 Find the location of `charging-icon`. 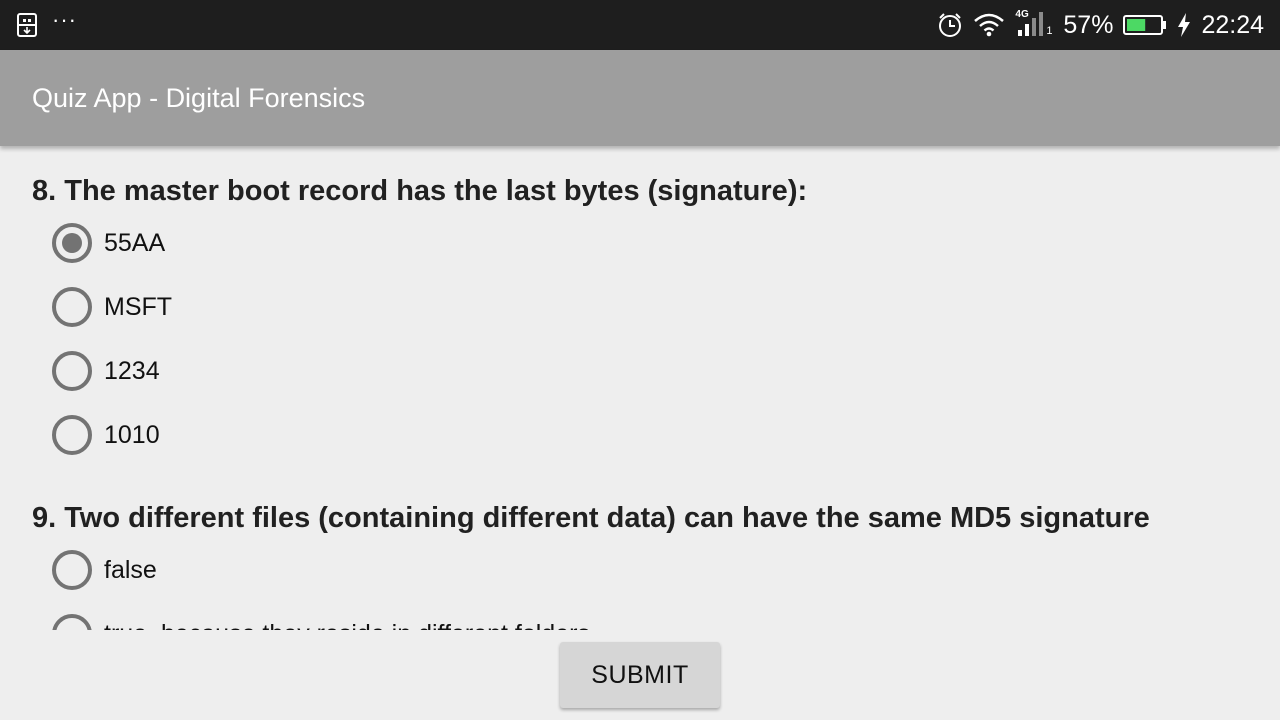

charging-icon is located at coordinates (1184, 25).